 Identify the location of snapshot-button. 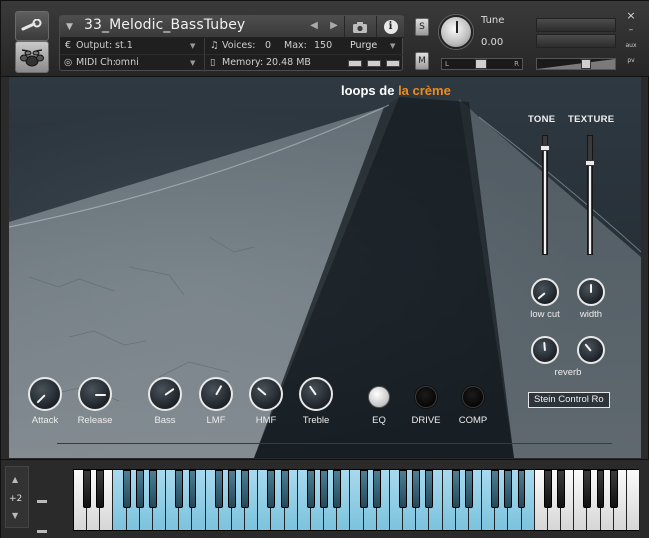
(359, 27).